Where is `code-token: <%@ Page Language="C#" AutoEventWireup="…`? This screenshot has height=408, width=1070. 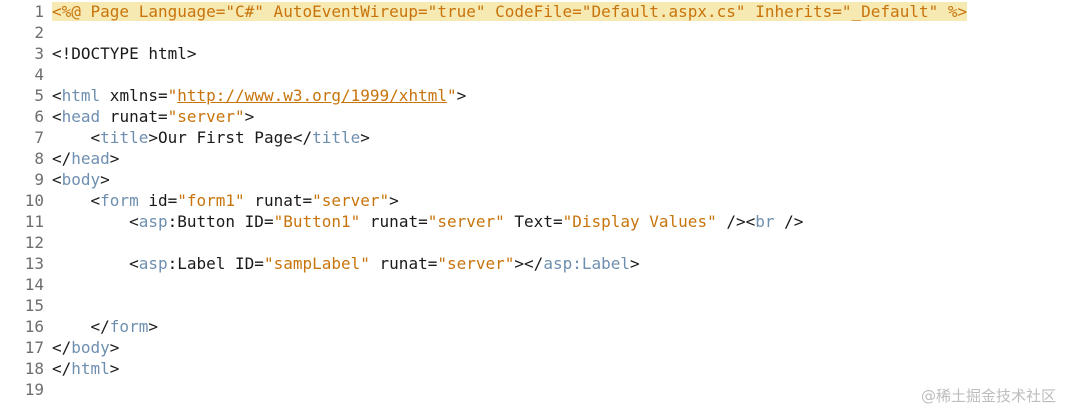 code-token: <%@ Page Language="C#" AutoEventWireup="… is located at coordinates (510, 11).